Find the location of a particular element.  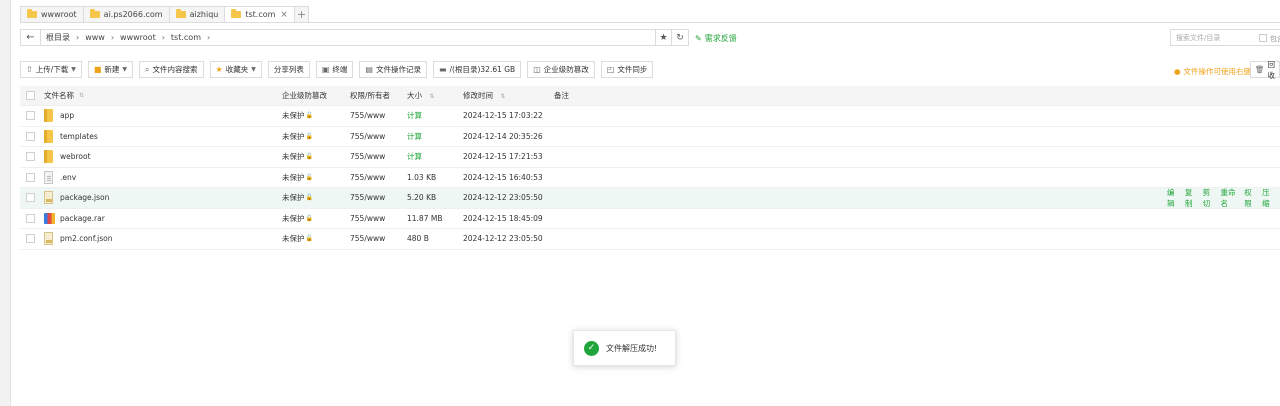

file-name-cell: webroot is located at coordinates (67, 157).